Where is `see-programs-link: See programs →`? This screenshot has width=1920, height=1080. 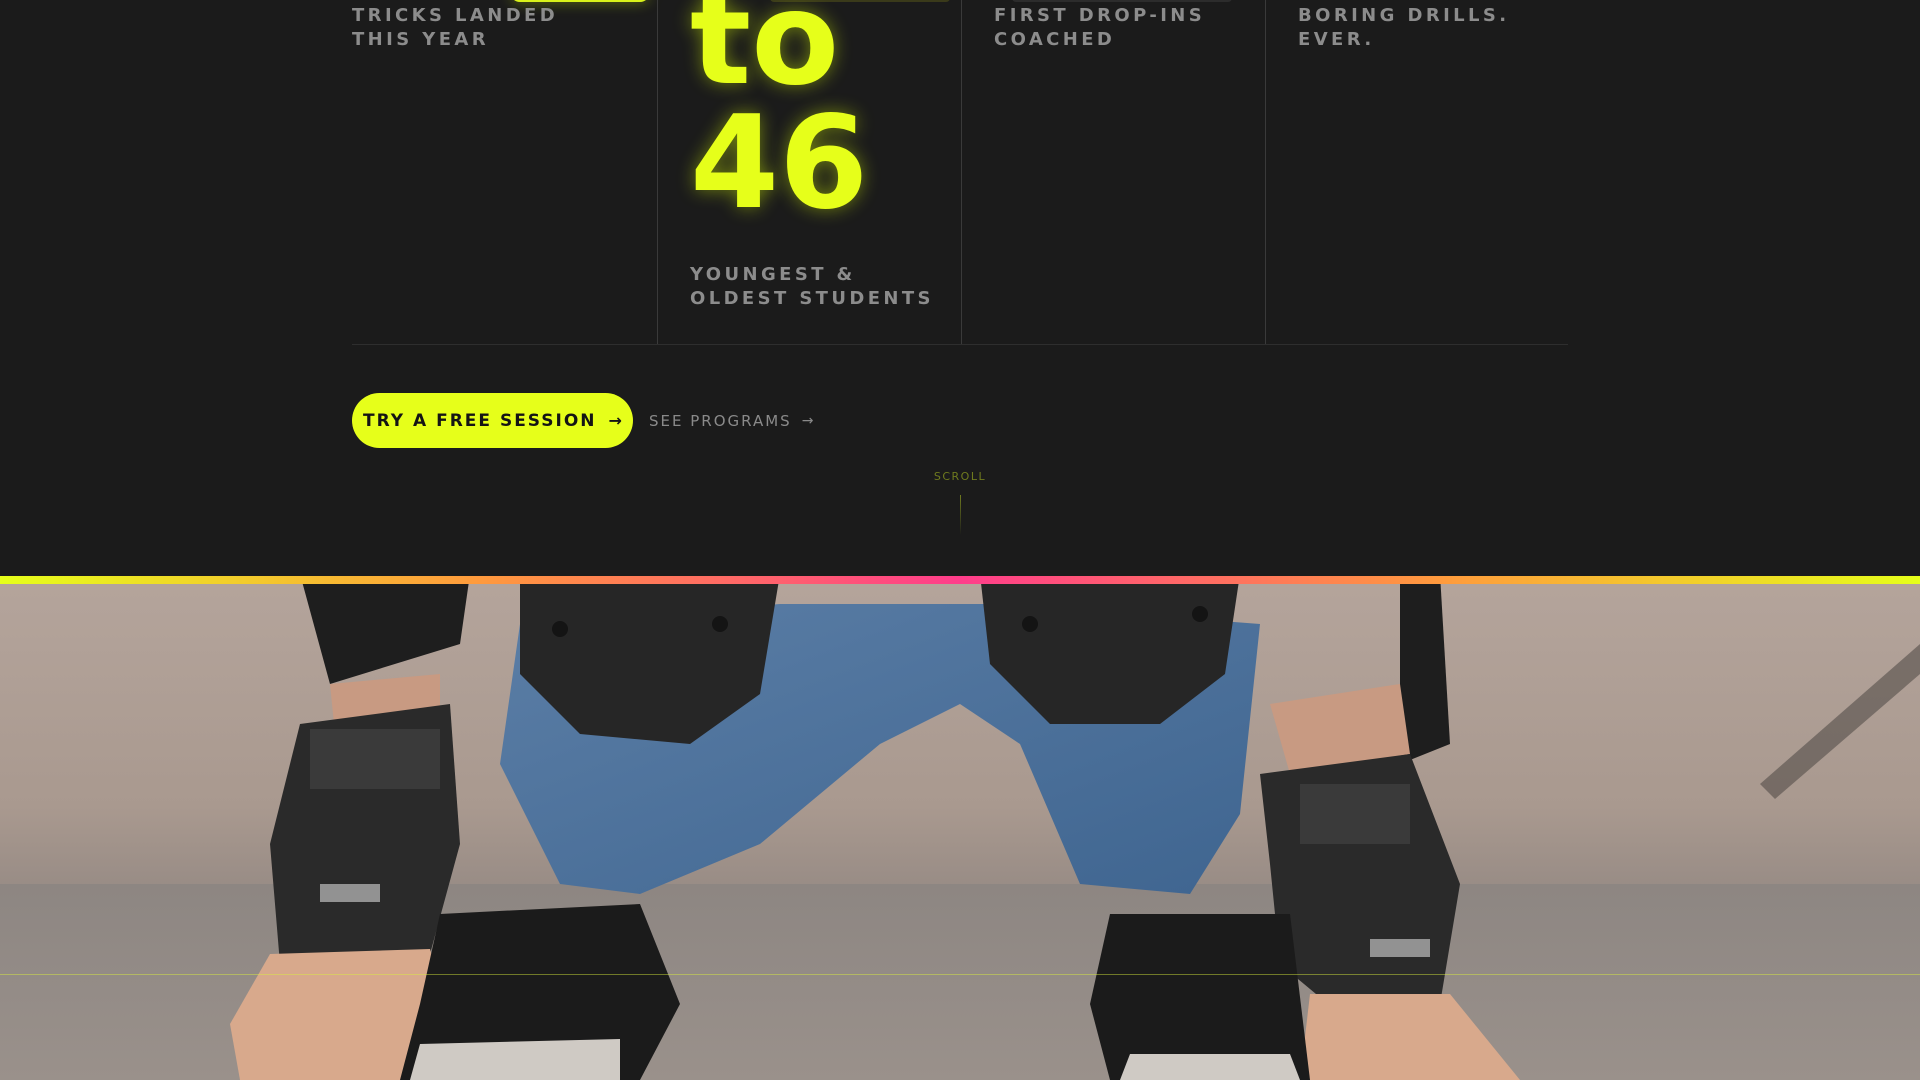 see-programs-link: See programs → is located at coordinates (731, 420).